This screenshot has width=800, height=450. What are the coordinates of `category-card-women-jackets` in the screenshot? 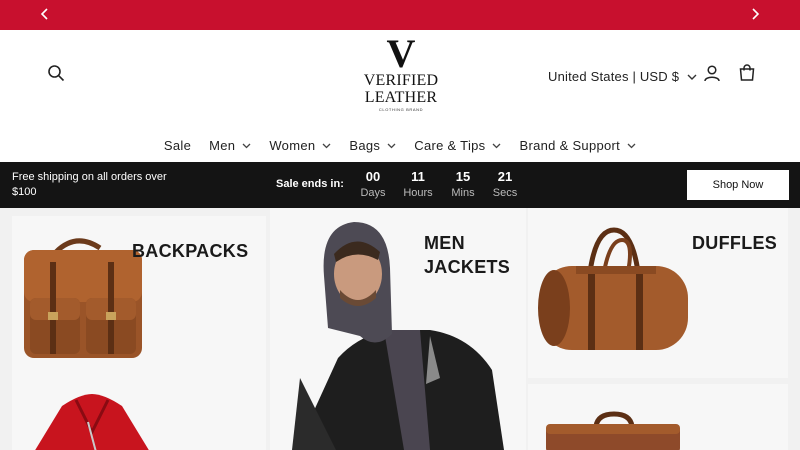 It's located at (139, 417).